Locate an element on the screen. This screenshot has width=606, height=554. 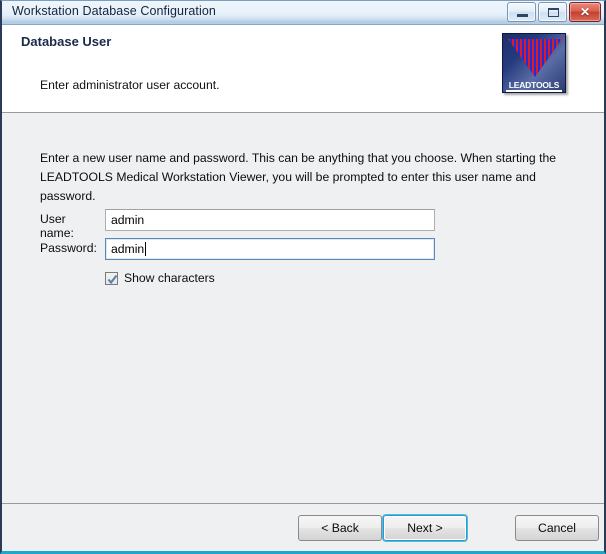
window-controls: ✕ is located at coordinates (554, 12).